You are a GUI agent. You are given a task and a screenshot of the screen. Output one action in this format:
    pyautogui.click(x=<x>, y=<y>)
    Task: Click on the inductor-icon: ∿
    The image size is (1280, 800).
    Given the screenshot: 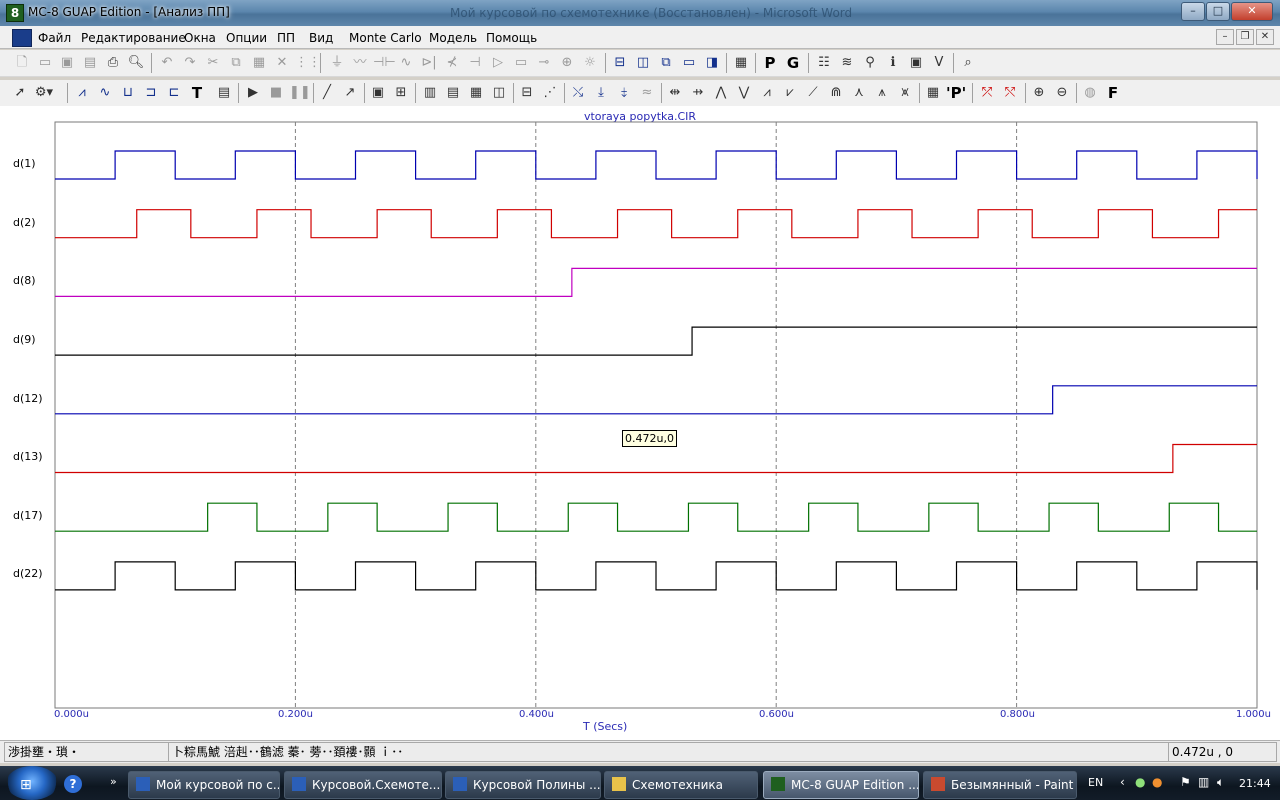 What is the action you would take?
    pyautogui.click(x=406, y=63)
    